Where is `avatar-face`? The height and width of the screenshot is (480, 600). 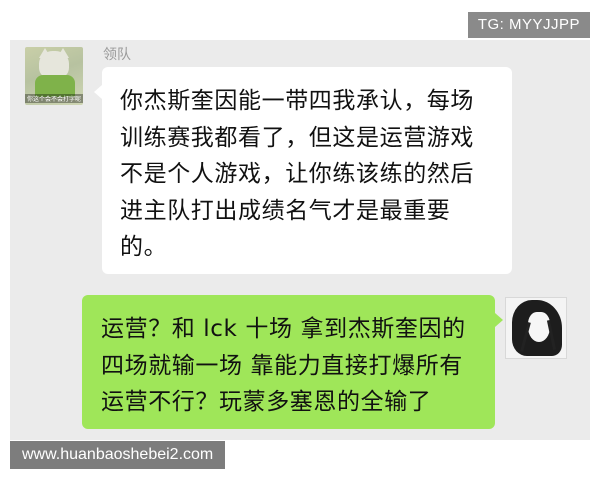
avatar-face is located at coordinates (539, 327).